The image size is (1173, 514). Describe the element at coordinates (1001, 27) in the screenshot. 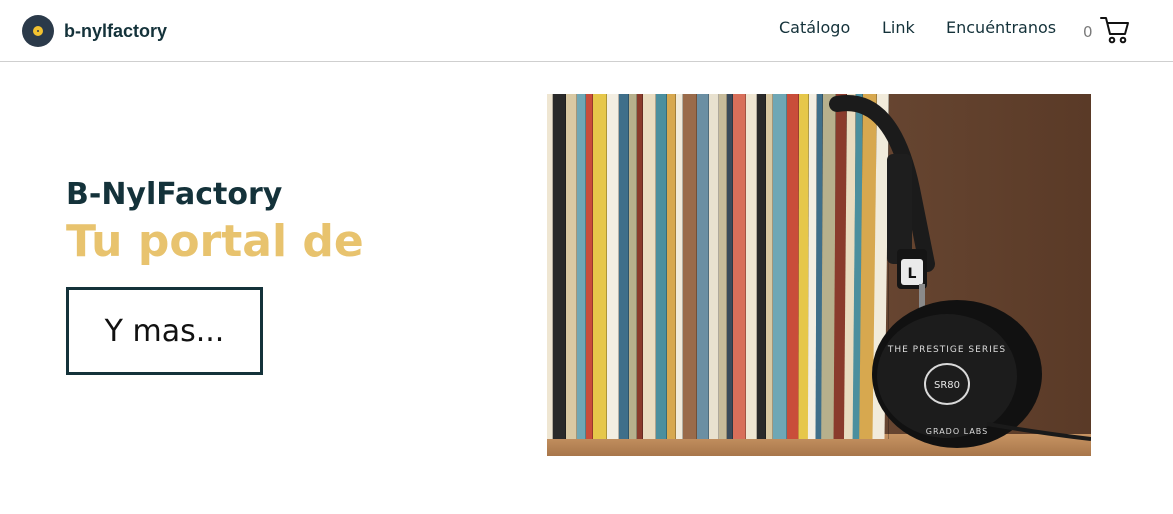

I see `nav-link-encuentranos: Encuéntranos` at that location.